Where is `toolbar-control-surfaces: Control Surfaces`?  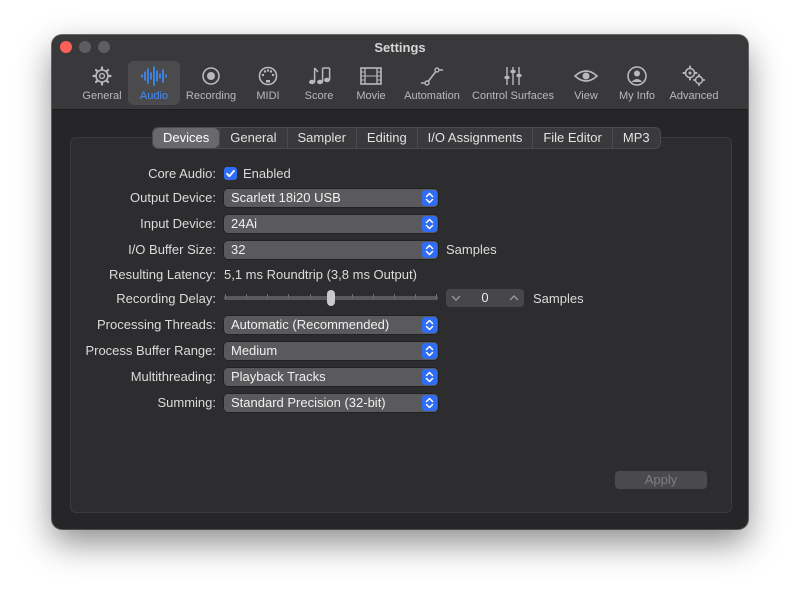
toolbar-control-surfaces: Control Surfaces is located at coordinates (513, 83).